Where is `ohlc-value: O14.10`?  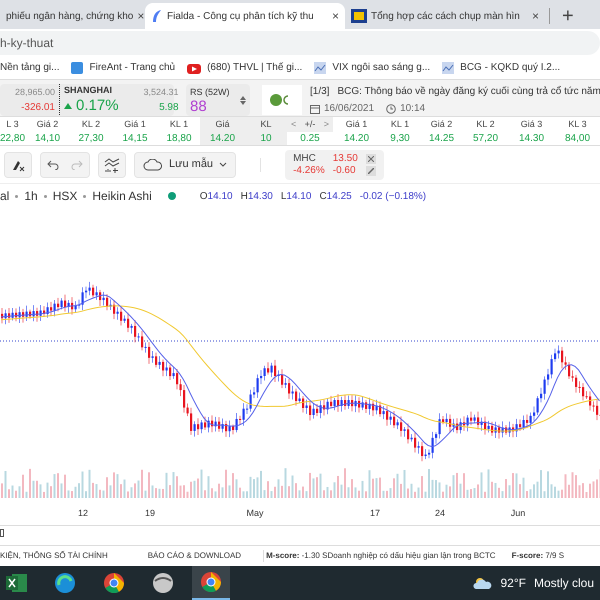 ohlc-value: O14.10 is located at coordinates (216, 197).